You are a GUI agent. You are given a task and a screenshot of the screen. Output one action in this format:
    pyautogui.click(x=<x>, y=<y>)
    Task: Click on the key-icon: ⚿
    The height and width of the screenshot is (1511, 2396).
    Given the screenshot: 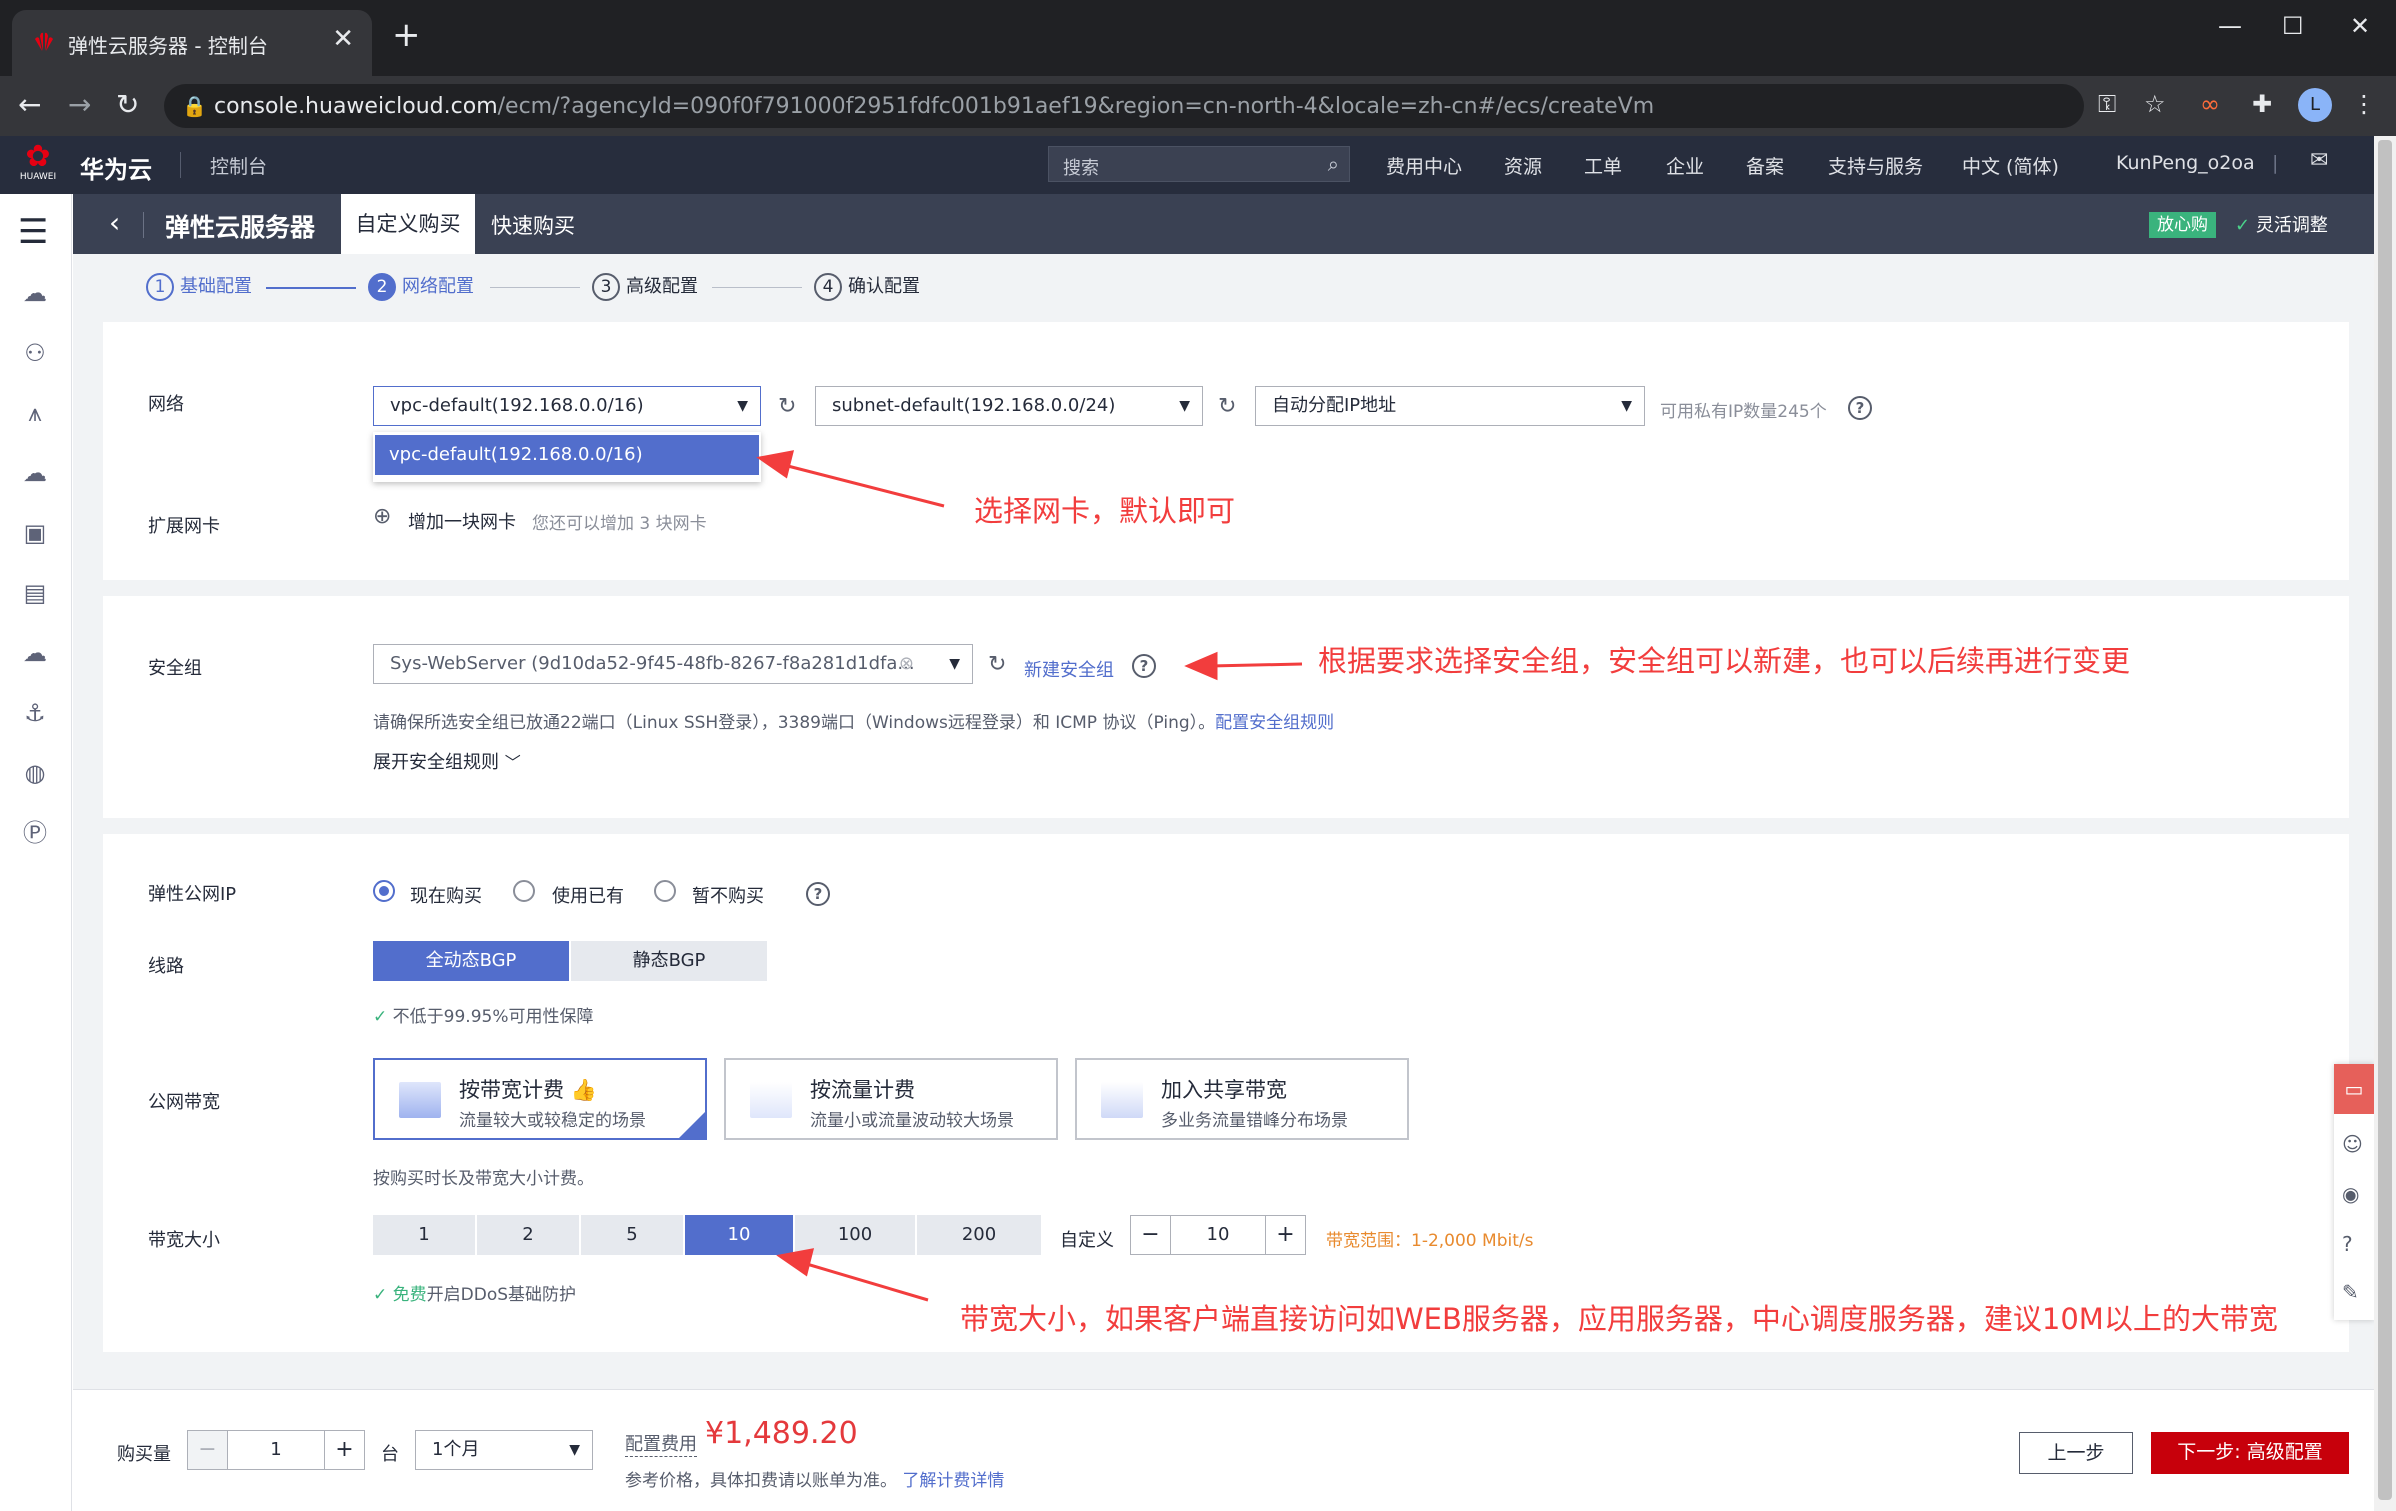 What is the action you would take?
    pyautogui.click(x=2107, y=104)
    